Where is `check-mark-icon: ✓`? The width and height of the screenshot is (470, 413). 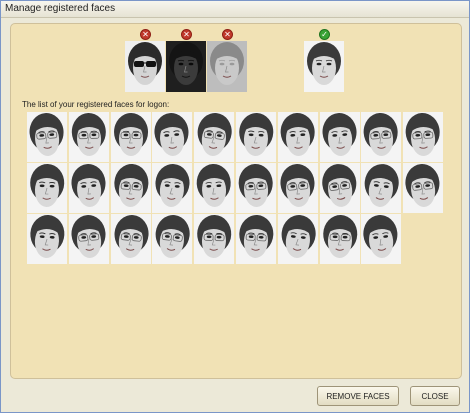
check-mark-icon: ✓ is located at coordinates (324, 34).